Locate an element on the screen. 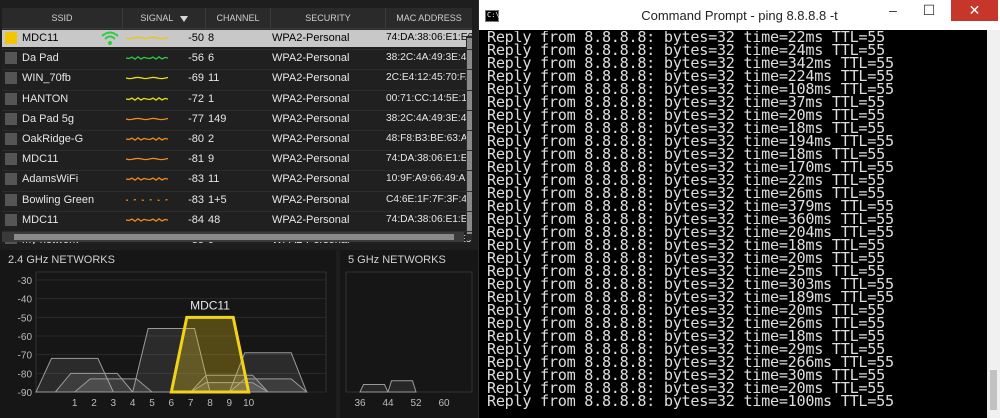 The image size is (1000, 418). network-signal: -56 is located at coordinates (196, 58).